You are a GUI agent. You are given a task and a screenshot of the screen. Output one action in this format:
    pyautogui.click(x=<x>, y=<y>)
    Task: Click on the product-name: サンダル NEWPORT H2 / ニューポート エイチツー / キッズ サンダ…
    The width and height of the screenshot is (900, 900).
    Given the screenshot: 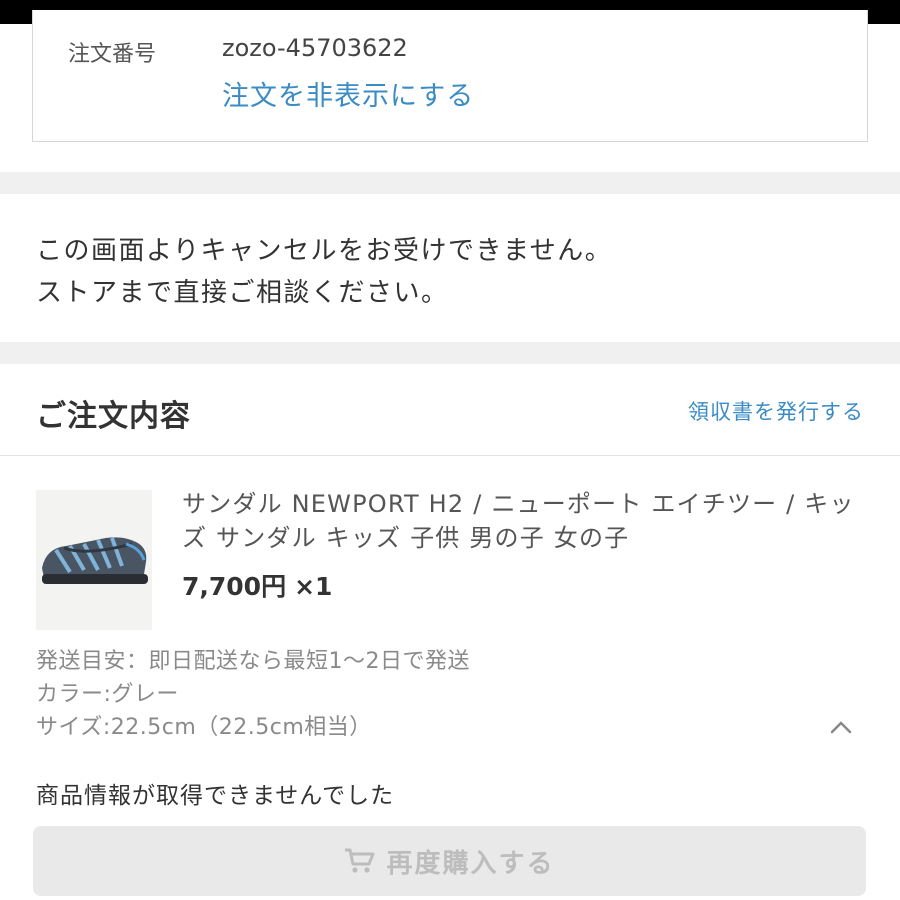 What is the action you would take?
    pyautogui.click(x=527, y=521)
    